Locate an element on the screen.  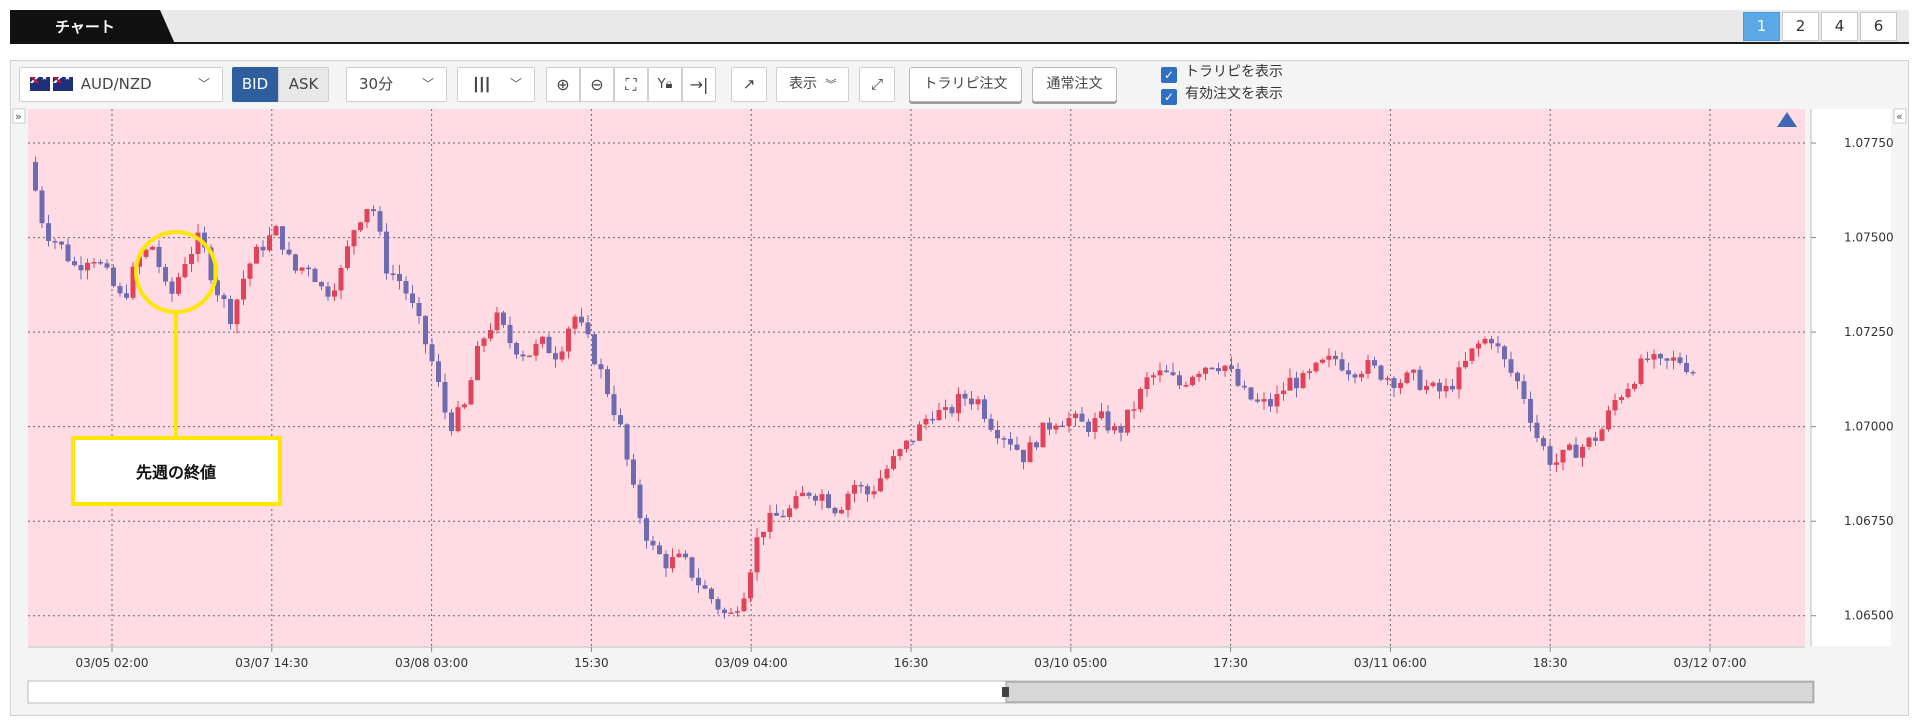
x-tick-label: 17:30 is located at coordinates (1230, 663).